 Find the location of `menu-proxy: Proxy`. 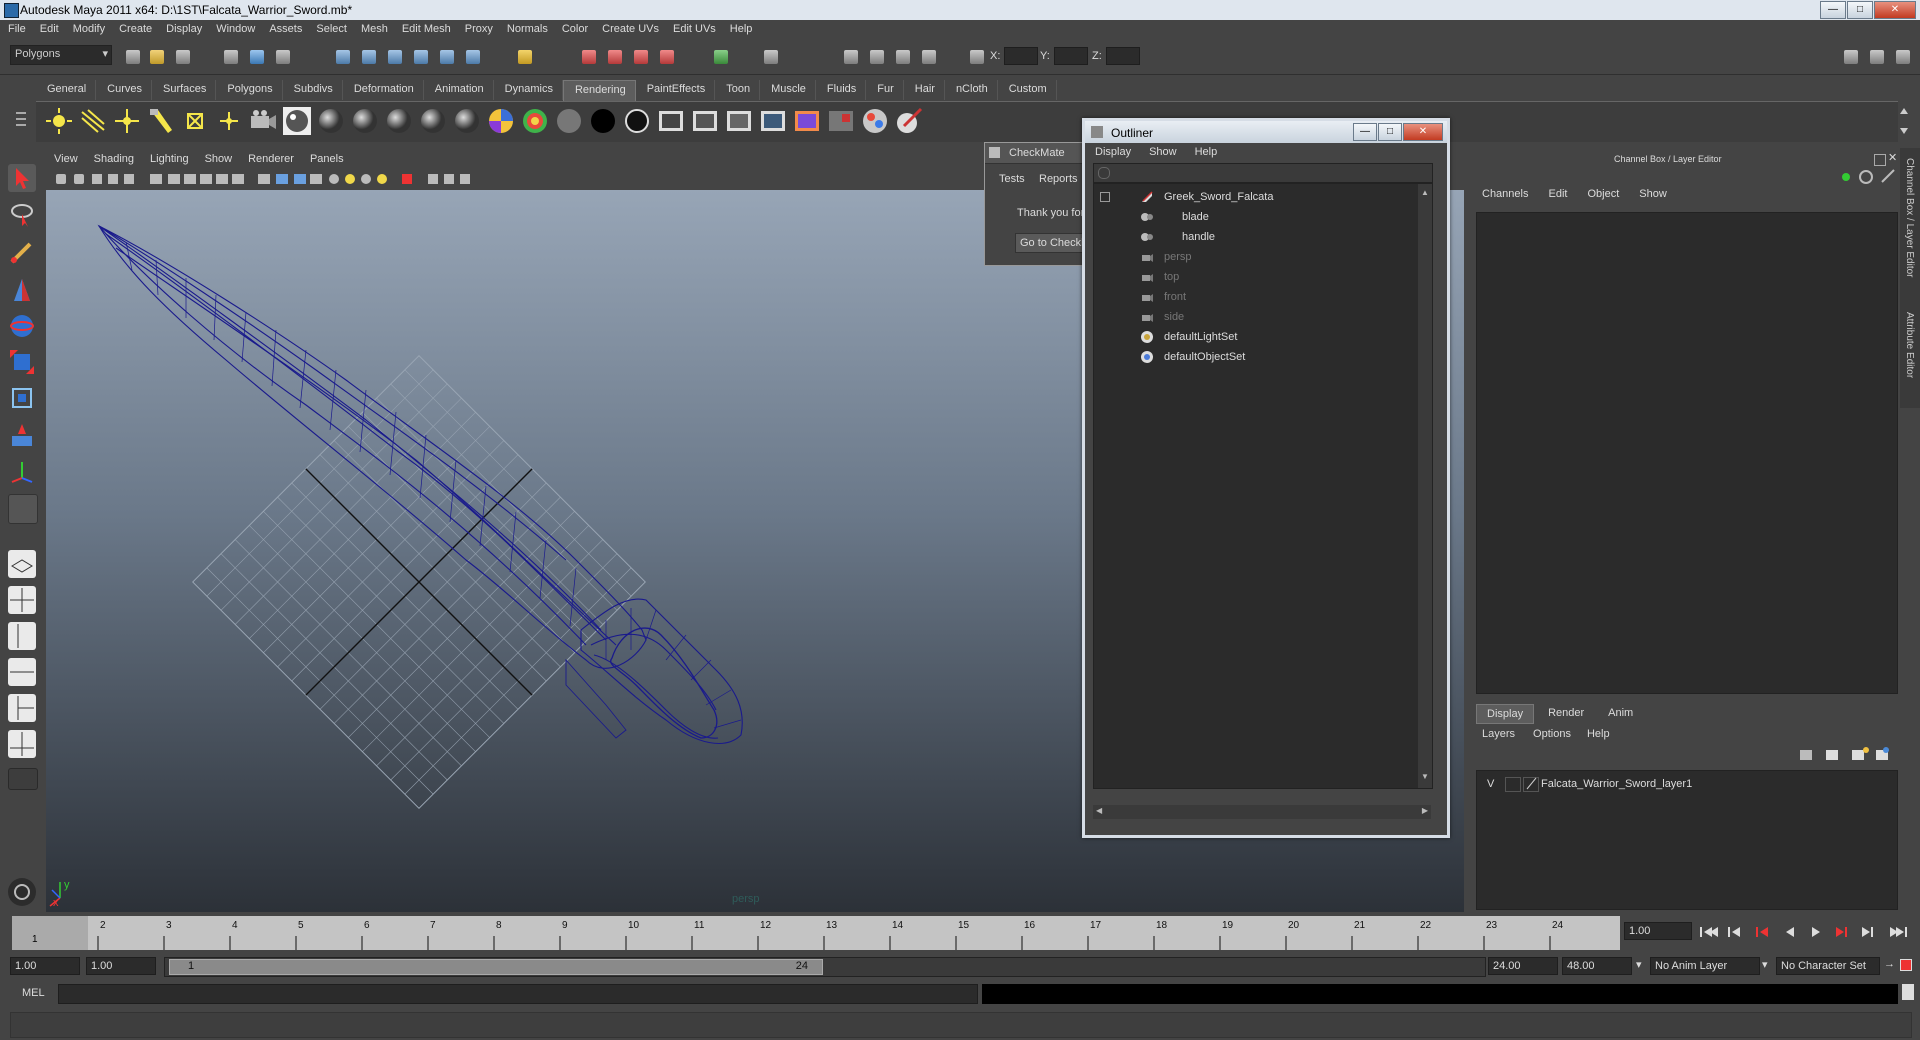

menu-proxy: Proxy is located at coordinates (478, 30).